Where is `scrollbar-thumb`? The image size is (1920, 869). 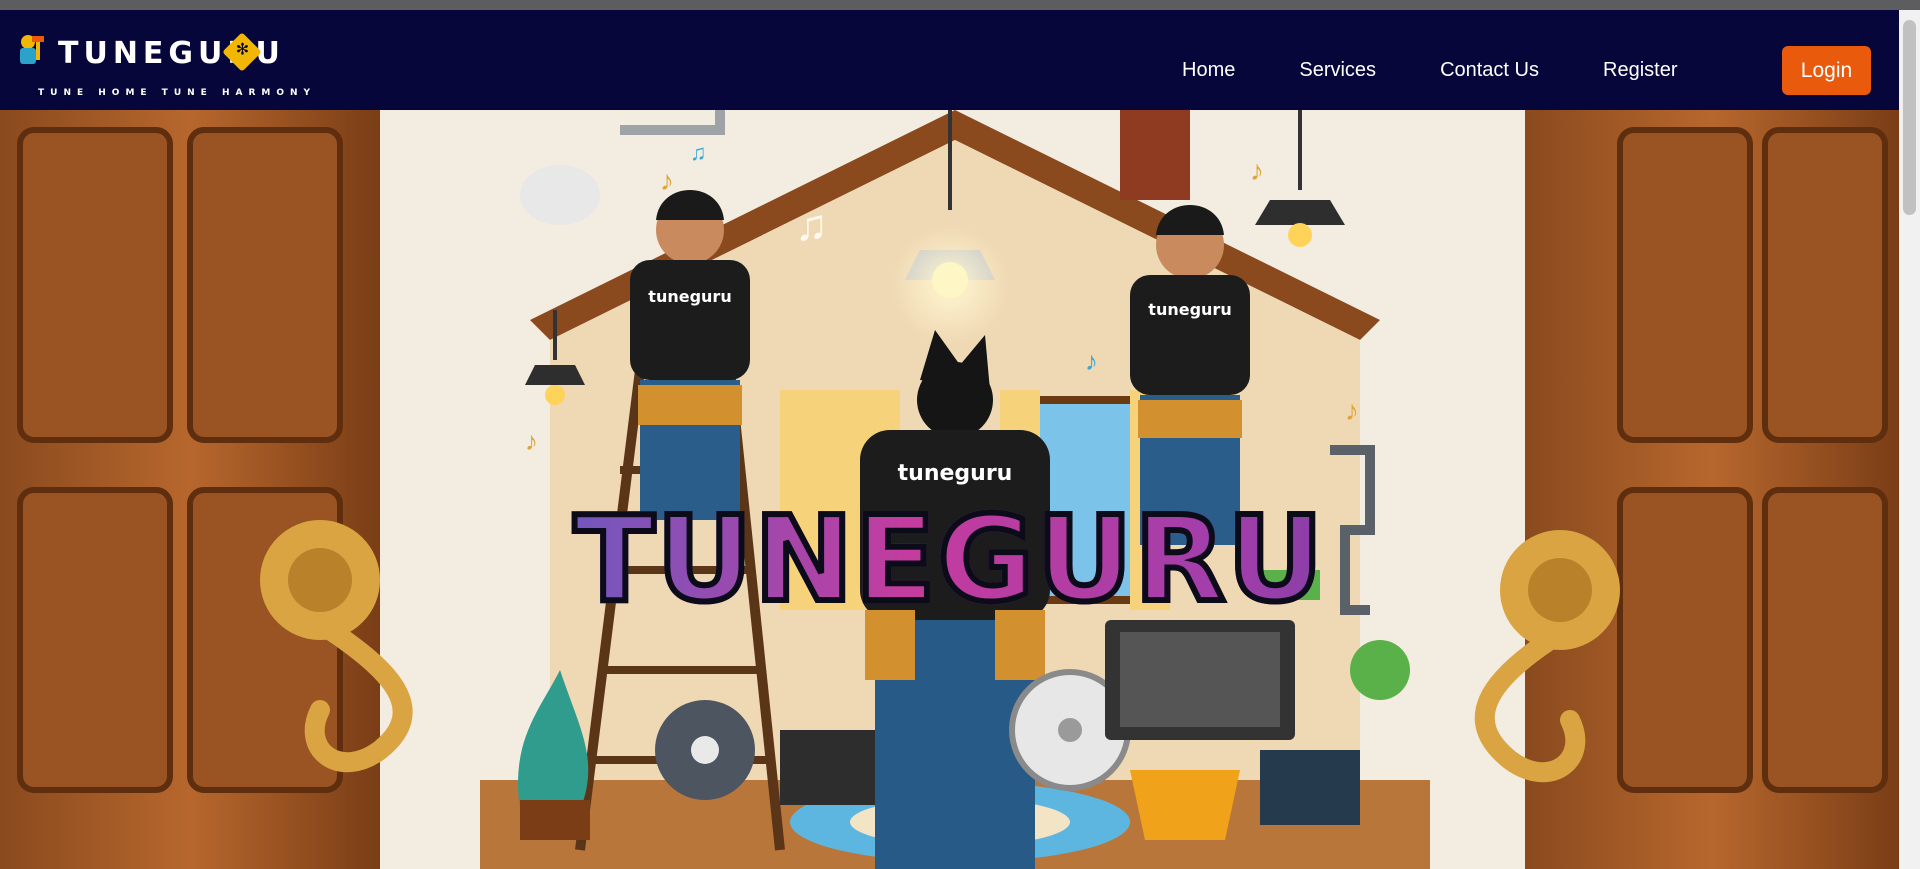
scrollbar-thumb is located at coordinates (1909, 117).